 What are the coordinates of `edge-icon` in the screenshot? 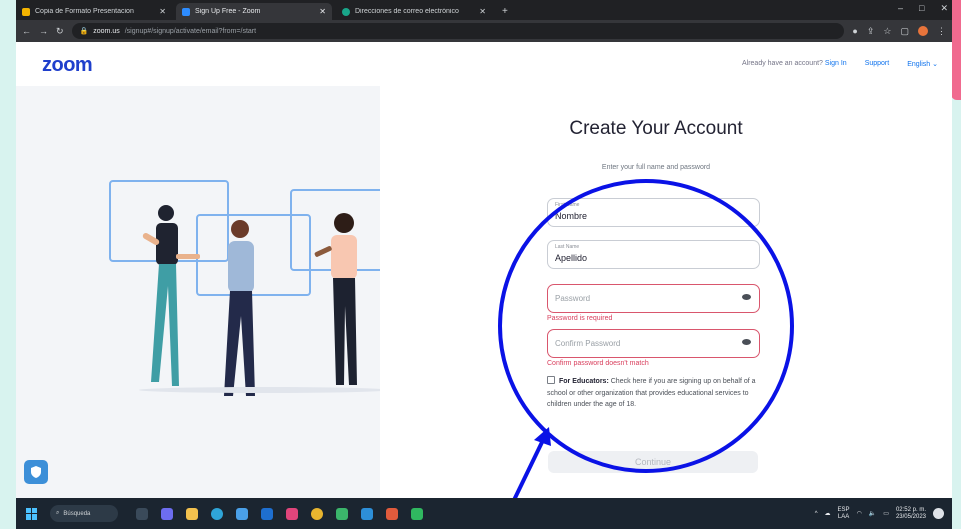 It's located at (217, 513).